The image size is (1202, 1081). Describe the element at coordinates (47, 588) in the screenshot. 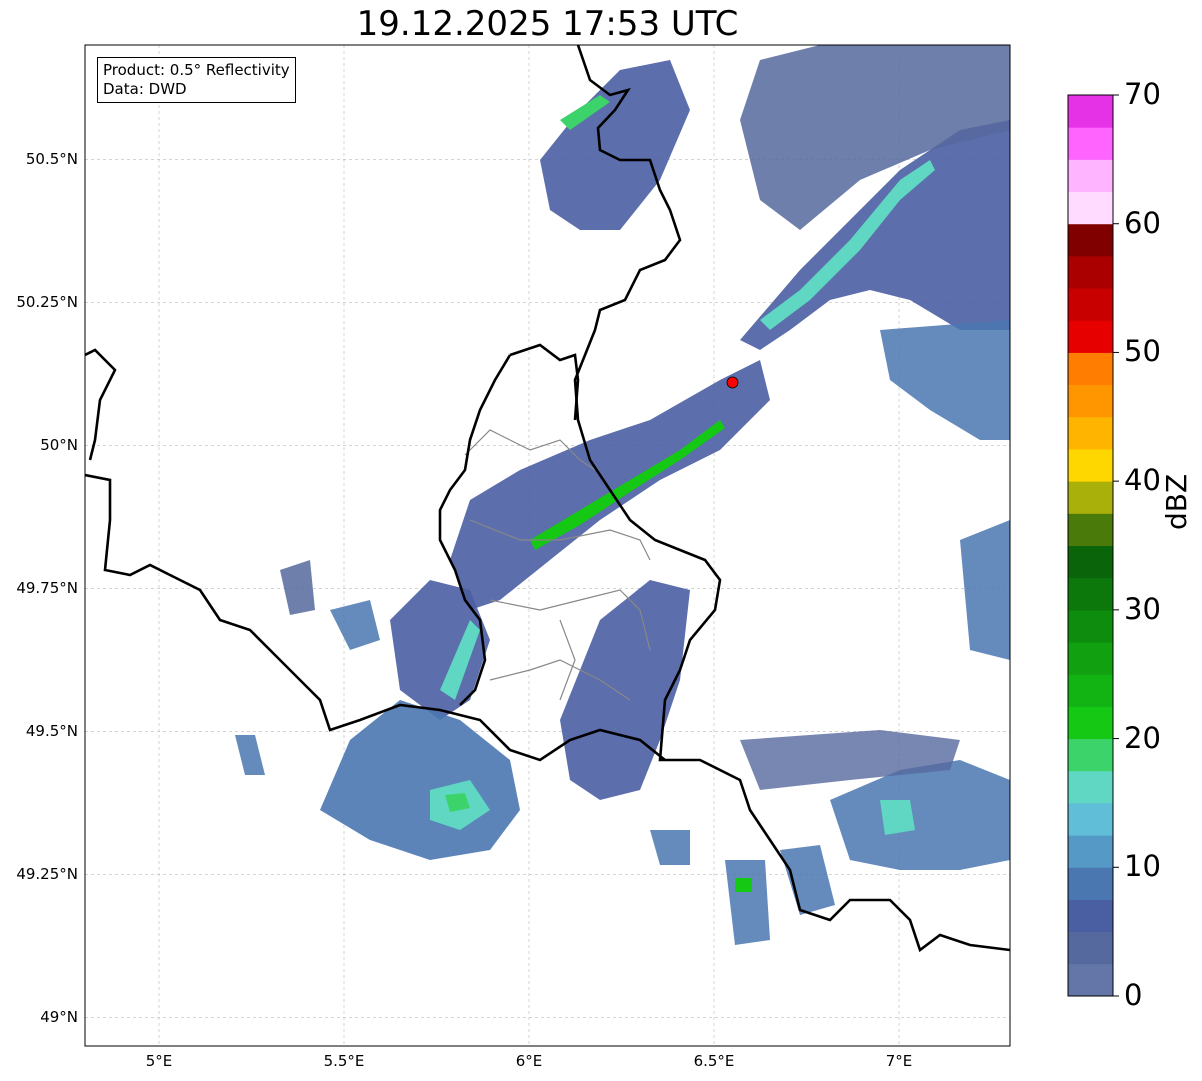

I see `y-tick-label: 49.75°N` at that location.